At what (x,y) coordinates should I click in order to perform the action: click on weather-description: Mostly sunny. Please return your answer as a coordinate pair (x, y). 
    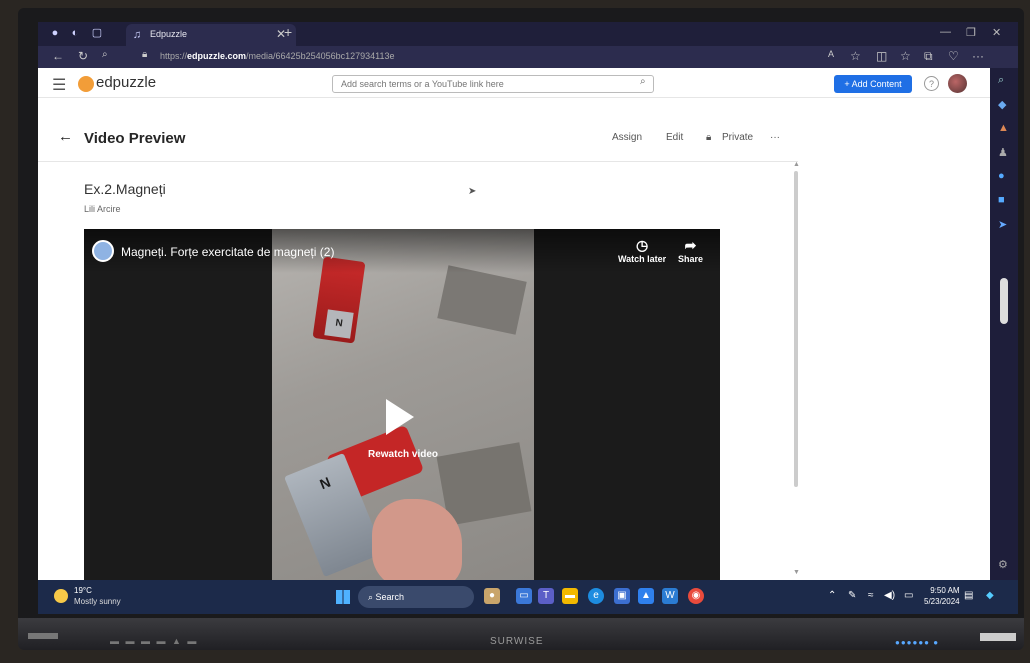
    Looking at the image, I should click on (97, 601).